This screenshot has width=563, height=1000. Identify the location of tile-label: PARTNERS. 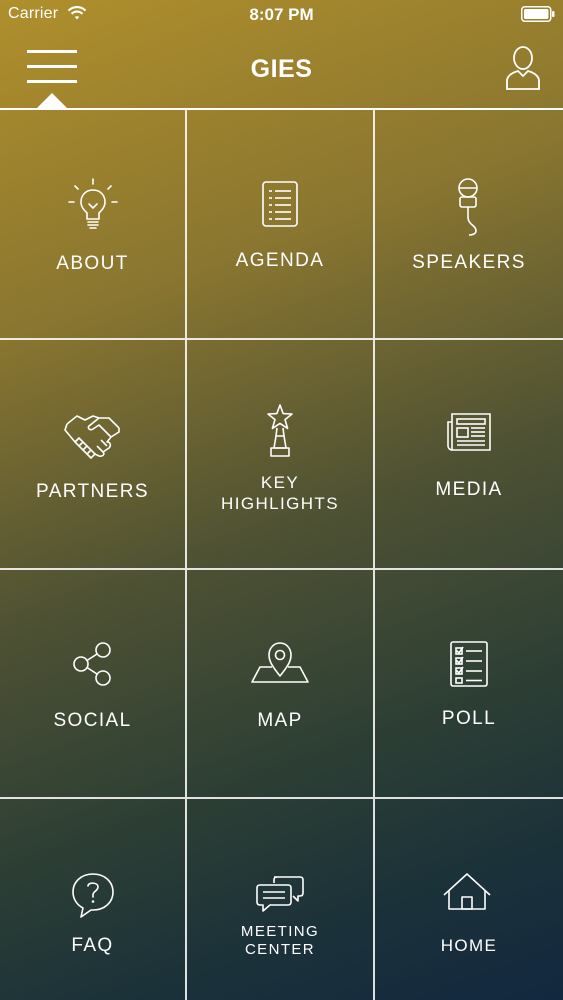
(92, 491).